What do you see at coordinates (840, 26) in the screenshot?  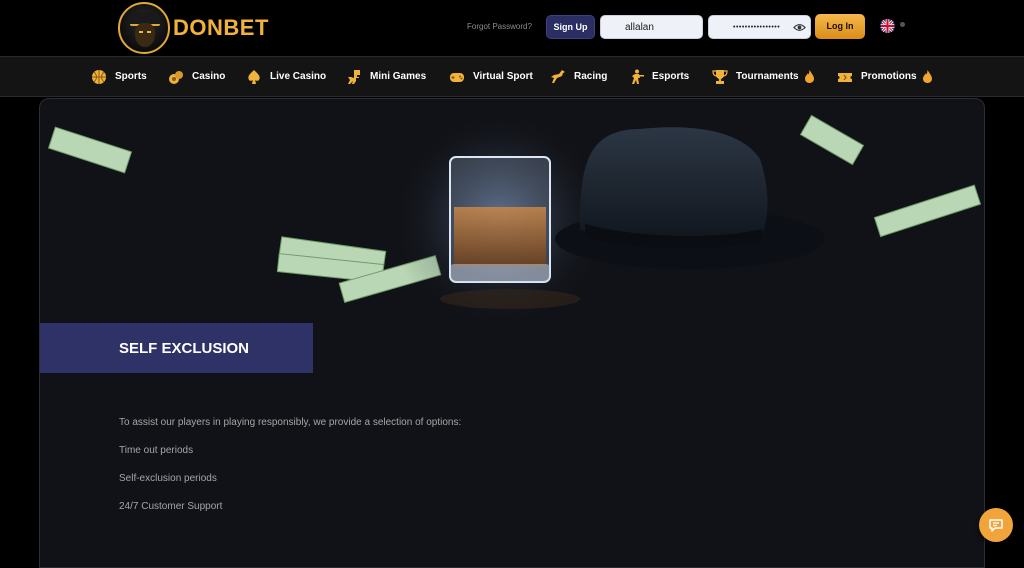 I see `log-in-button: Log In` at bounding box center [840, 26].